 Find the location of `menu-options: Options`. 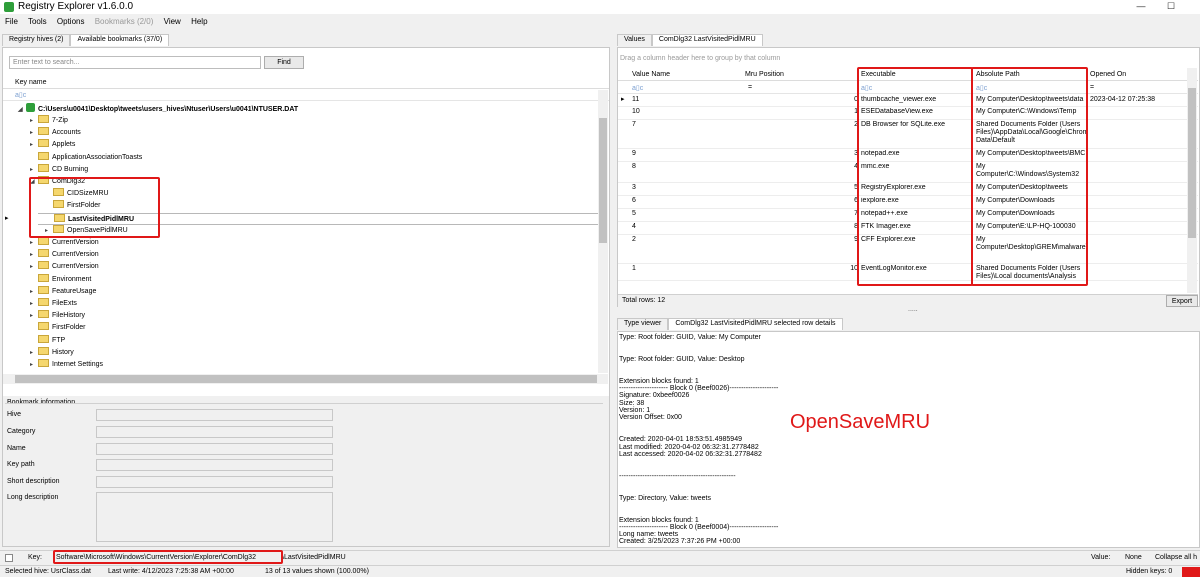

menu-options: Options is located at coordinates (71, 21).